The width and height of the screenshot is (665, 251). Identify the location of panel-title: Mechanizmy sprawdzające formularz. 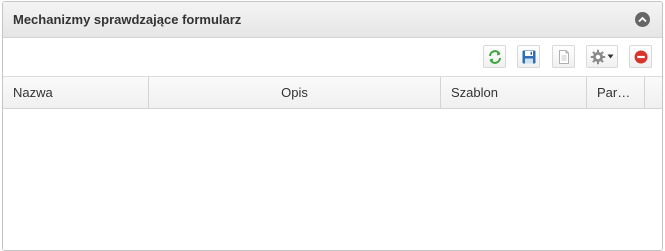
(127, 19).